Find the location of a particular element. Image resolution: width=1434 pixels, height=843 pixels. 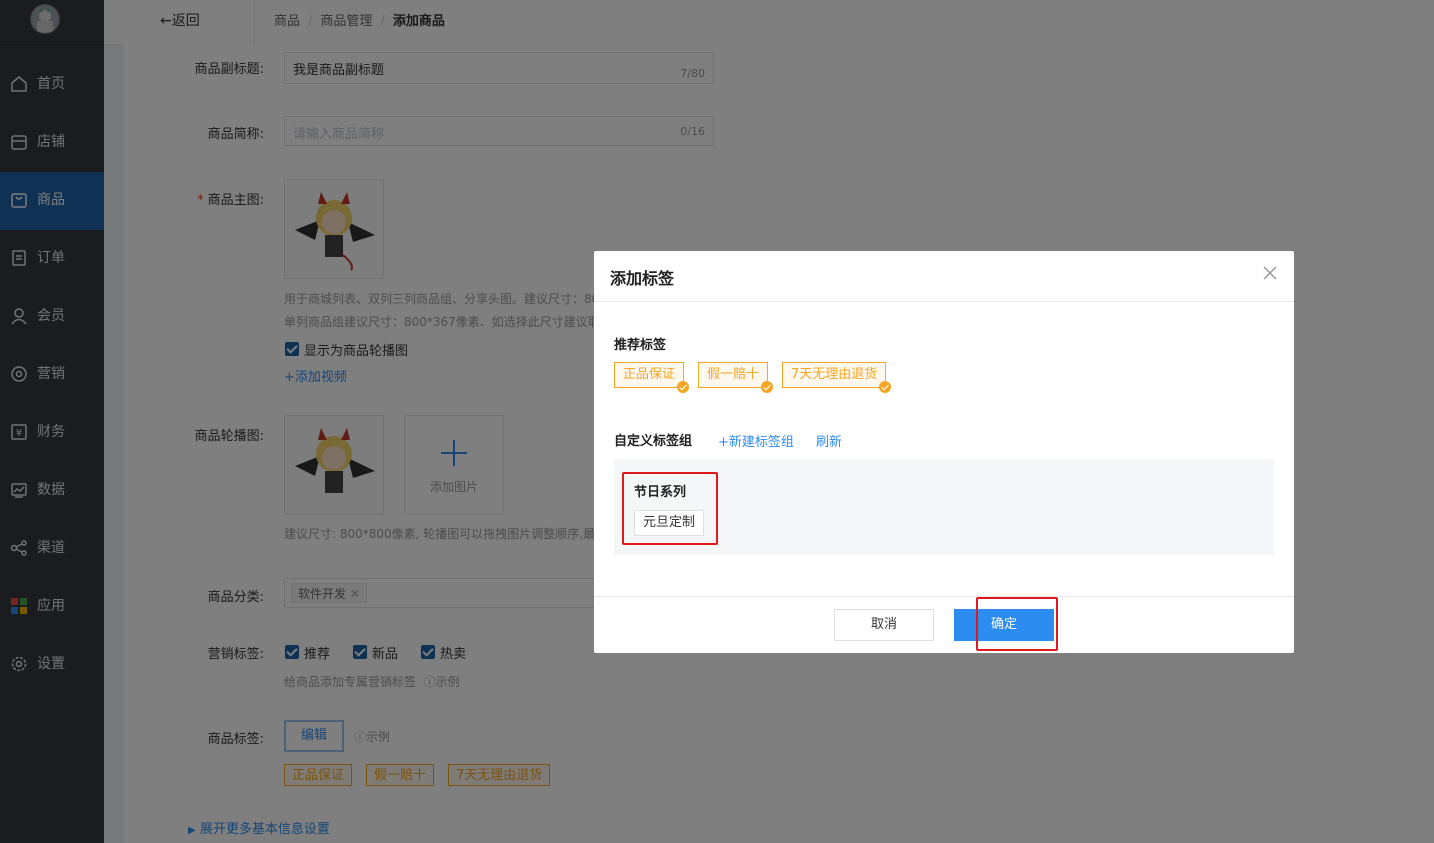

new-tag-group-link: +新建标签组 is located at coordinates (756, 440).